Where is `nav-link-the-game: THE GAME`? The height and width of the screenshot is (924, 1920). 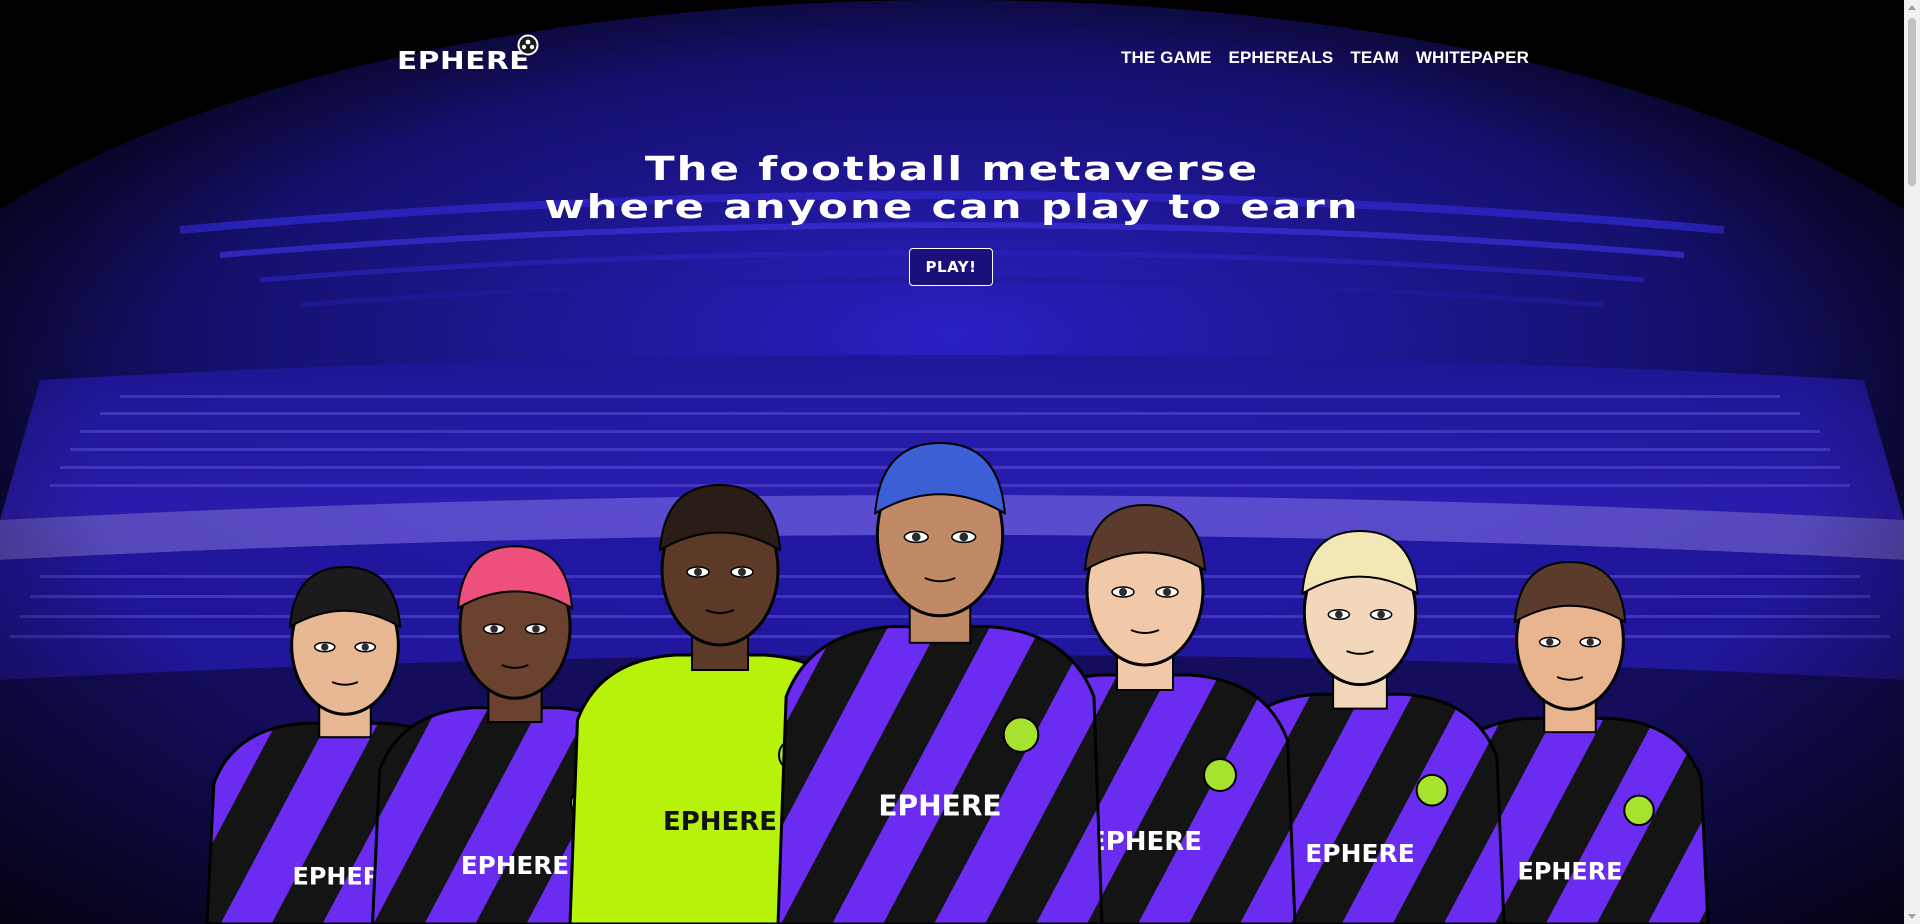 nav-link-the-game: THE GAME is located at coordinates (1166, 58).